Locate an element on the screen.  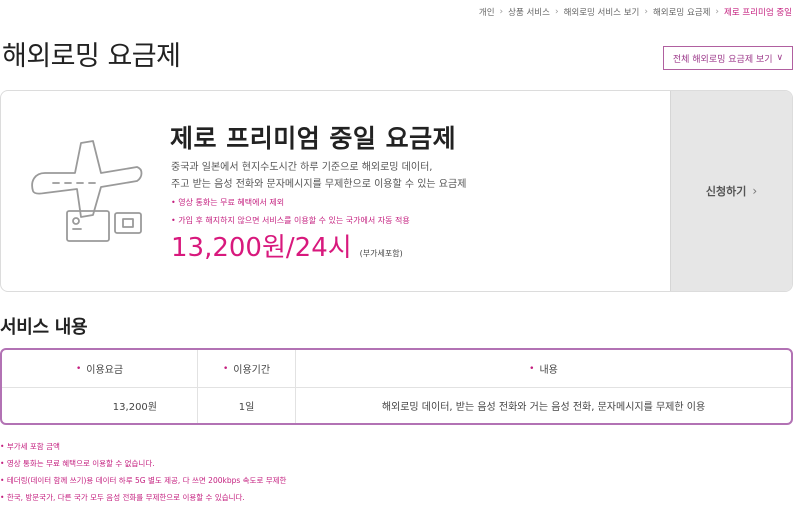
table-header-fee: • 이용요금 is located at coordinates (99, 368).